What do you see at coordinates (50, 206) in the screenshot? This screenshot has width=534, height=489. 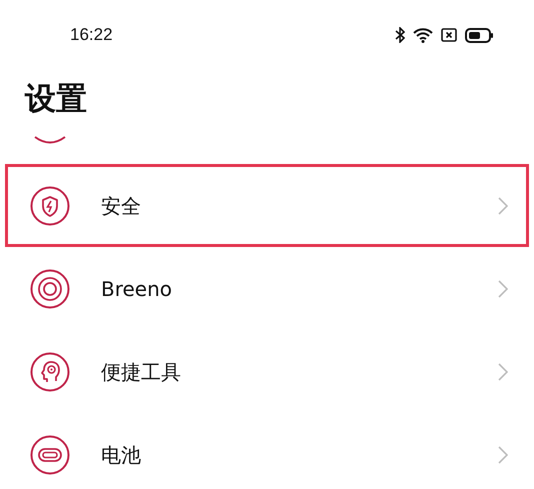 I see `shield-icon` at bounding box center [50, 206].